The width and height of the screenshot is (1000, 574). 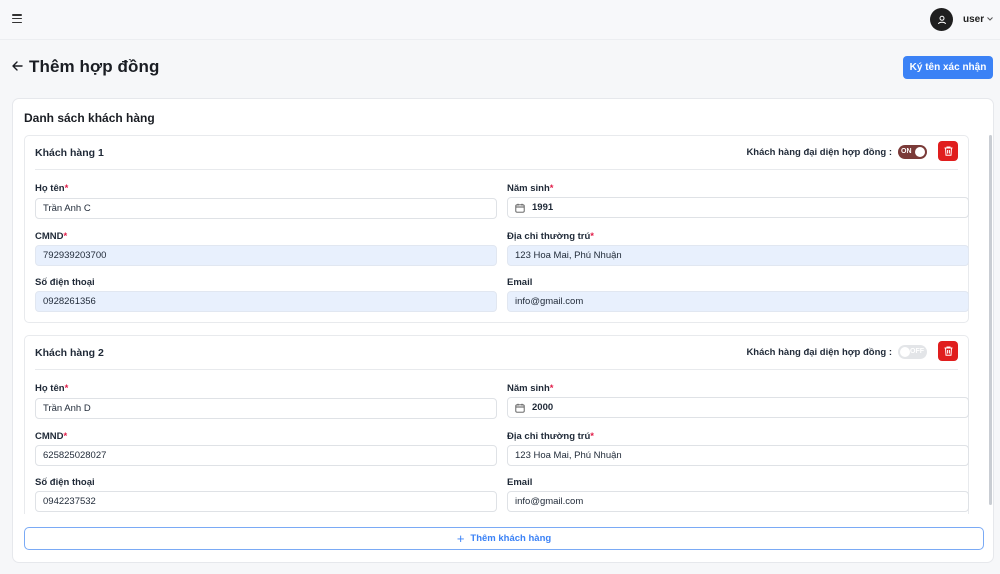 I want to click on phone-input: 0942237532, so click(x=266, y=501).